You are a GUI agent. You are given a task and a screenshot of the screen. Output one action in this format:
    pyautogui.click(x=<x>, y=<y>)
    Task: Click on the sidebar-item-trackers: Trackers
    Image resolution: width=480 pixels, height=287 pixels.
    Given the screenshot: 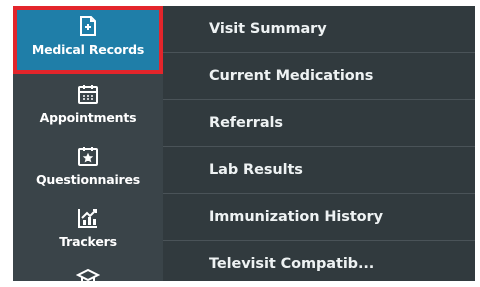 What is the action you would take?
    pyautogui.click(x=88, y=229)
    